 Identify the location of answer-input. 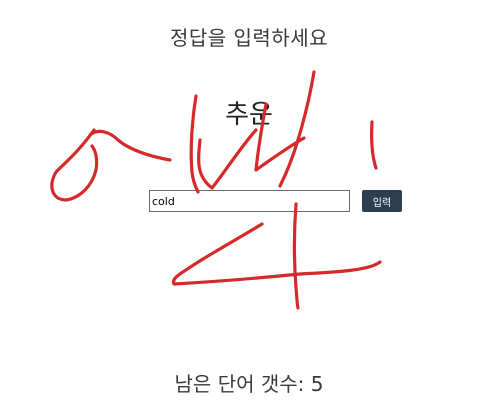
(249, 201).